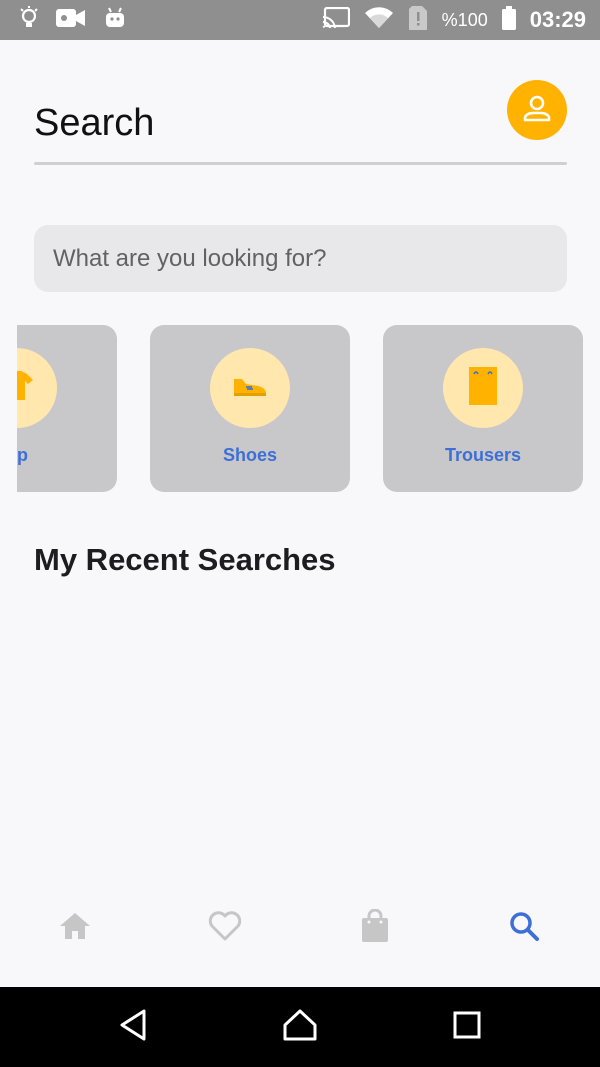 Image resolution: width=600 pixels, height=1067 pixels. What do you see at coordinates (94, 123) in the screenshot?
I see `page-title: Search` at bounding box center [94, 123].